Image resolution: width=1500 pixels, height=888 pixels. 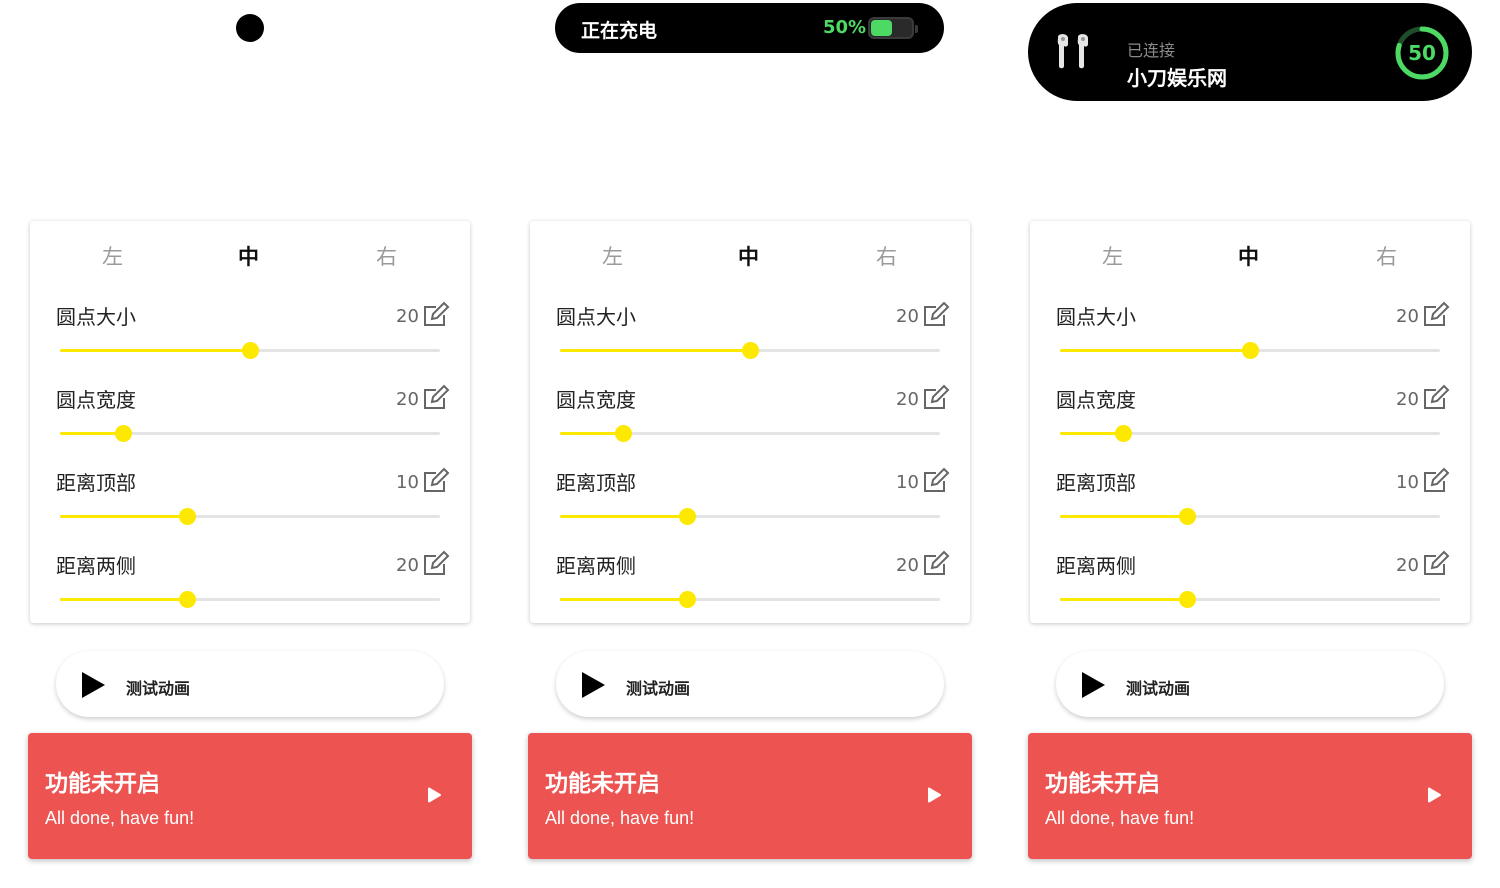 I want to click on battery-icon, so click(x=893, y=28).